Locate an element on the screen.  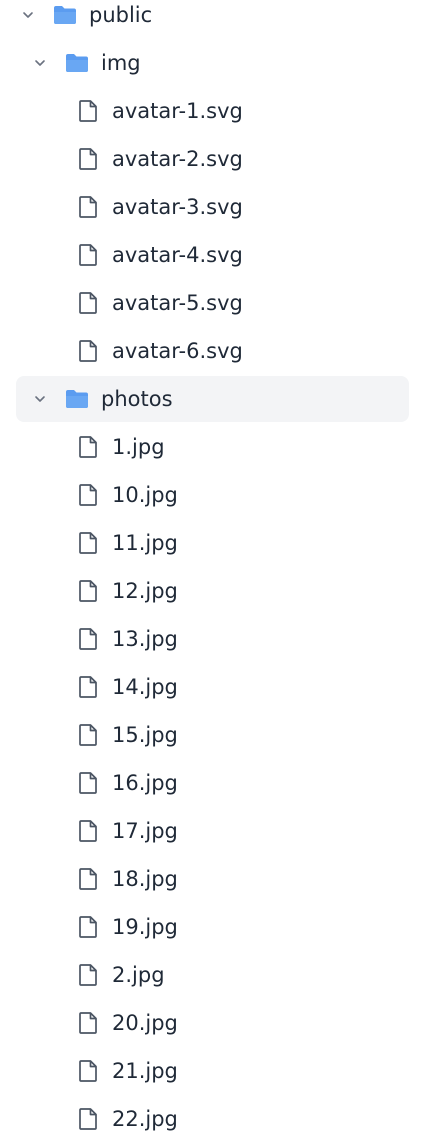
file-label: avatar-4.svg is located at coordinates (177, 254).